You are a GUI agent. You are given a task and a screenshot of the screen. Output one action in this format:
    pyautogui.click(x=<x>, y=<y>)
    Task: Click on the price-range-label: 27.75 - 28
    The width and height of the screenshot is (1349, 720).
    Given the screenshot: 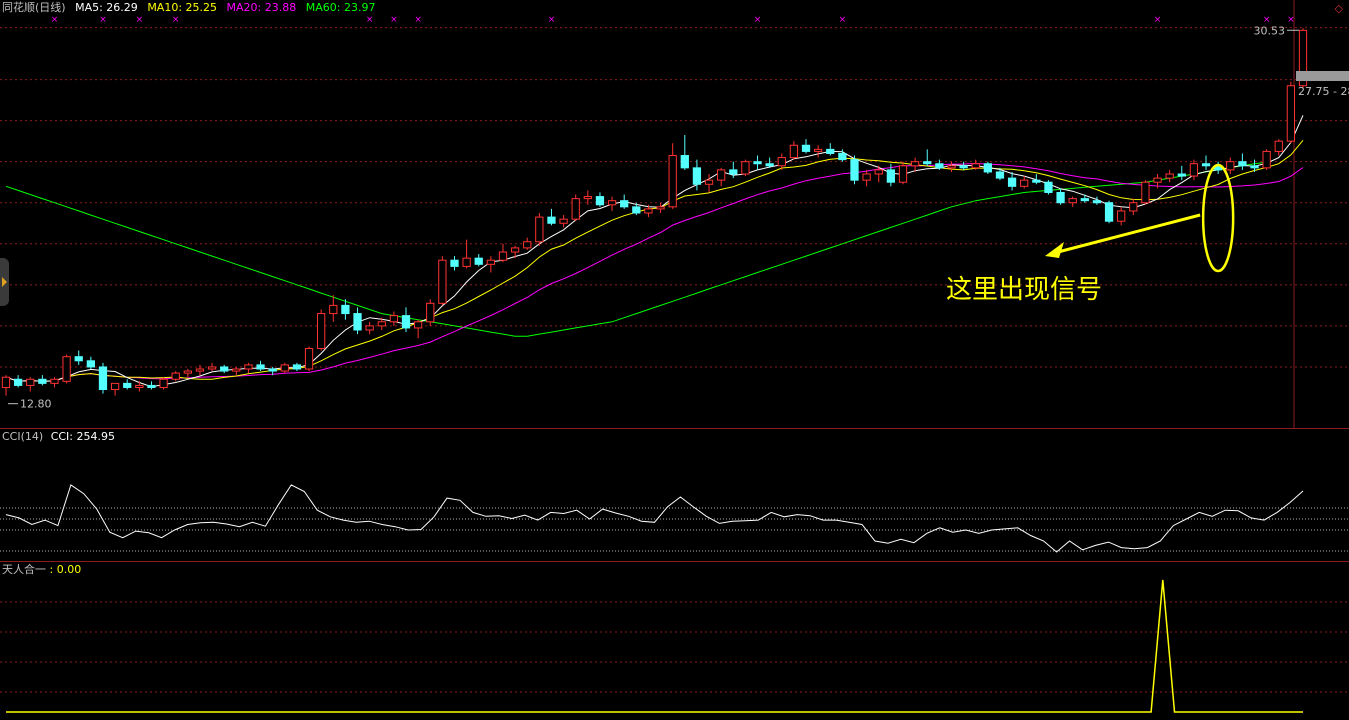 What is the action you would take?
    pyautogui.click(x=1323, y=91)
    